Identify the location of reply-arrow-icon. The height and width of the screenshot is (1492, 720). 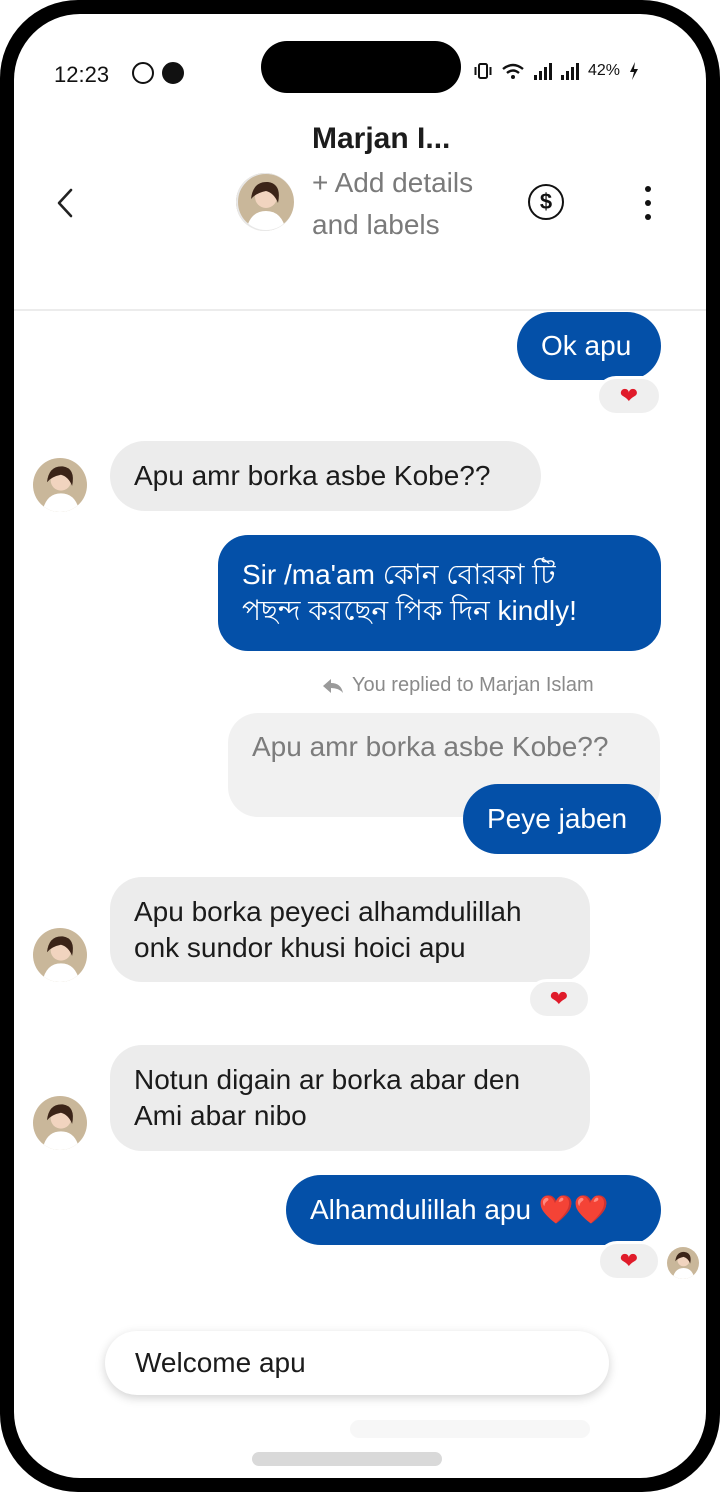
(333, 685).